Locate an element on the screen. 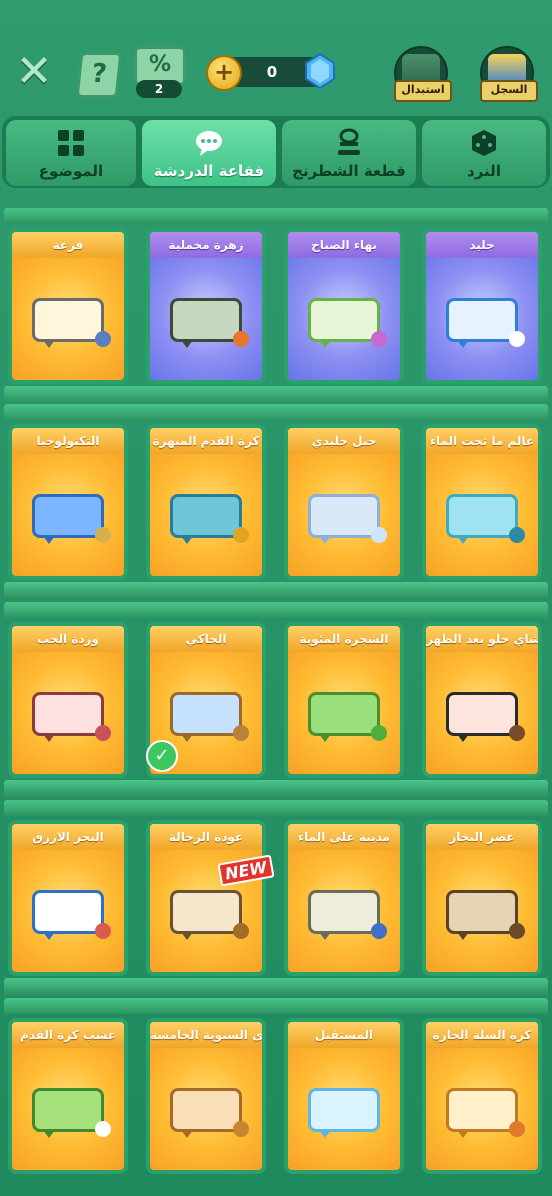 The width and height of the screenshot is (552, 1196). tab-theme: الموضوع is located at coordinates (71, 153).